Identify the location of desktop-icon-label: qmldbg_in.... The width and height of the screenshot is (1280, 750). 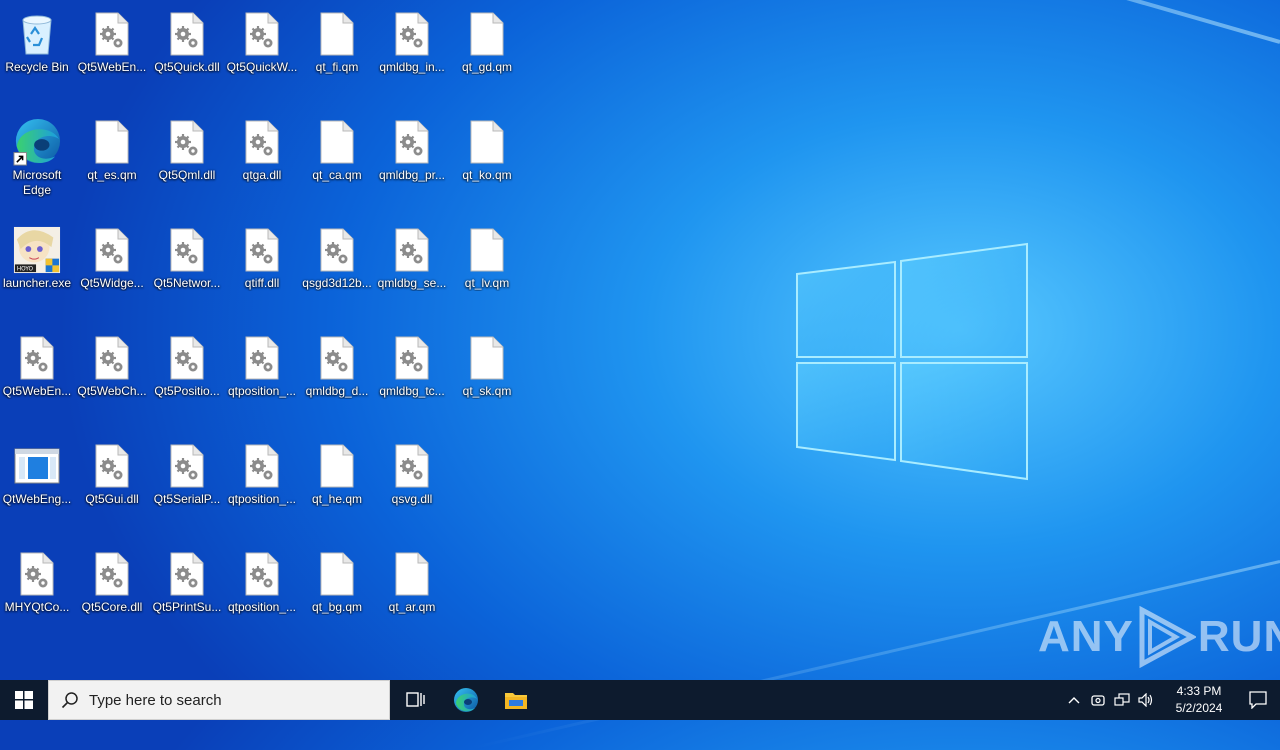
(412, 67).